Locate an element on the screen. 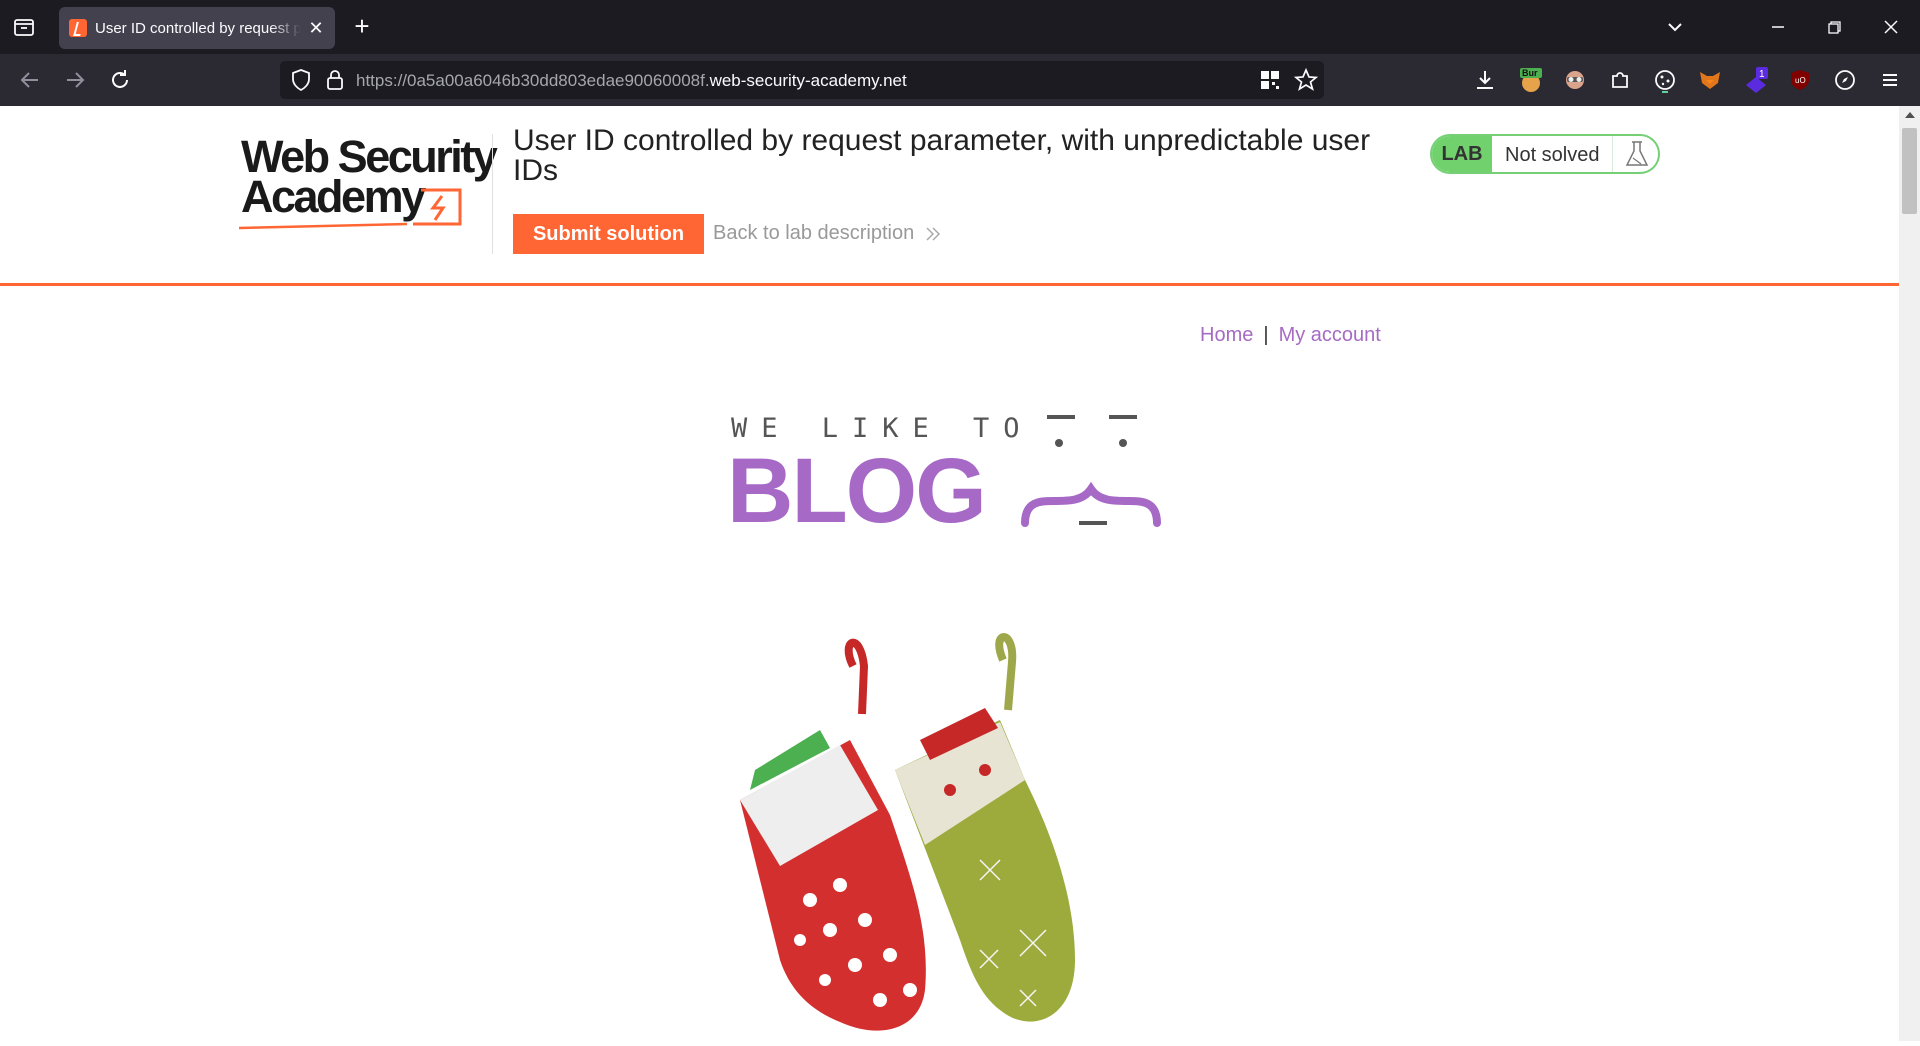 The width and height of the screenshot is (1920, 1046). close-window-icon is located at coordinates (1891, 27).